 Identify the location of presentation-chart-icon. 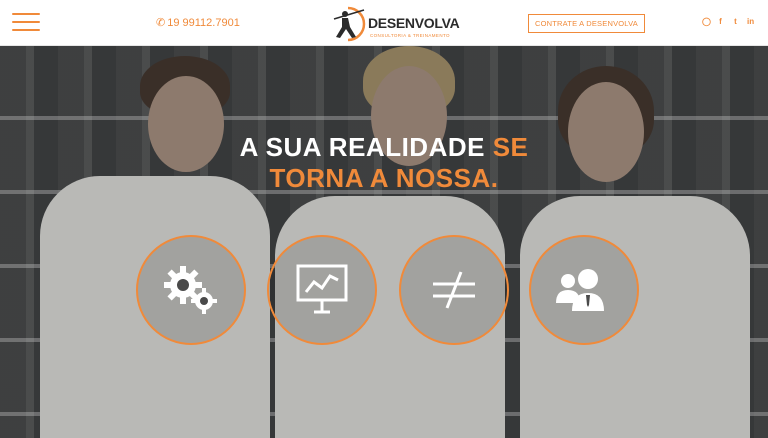
(322, 289).